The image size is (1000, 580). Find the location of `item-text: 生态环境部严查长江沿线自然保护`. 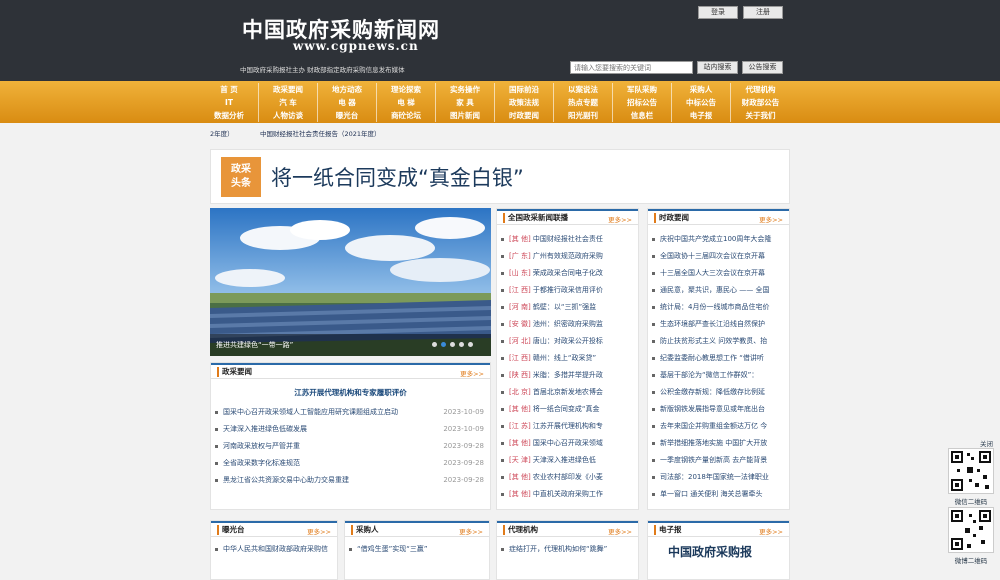

item-text: 生态环境部严查长江沿线自然保护 is located at coordinates (712, 324).